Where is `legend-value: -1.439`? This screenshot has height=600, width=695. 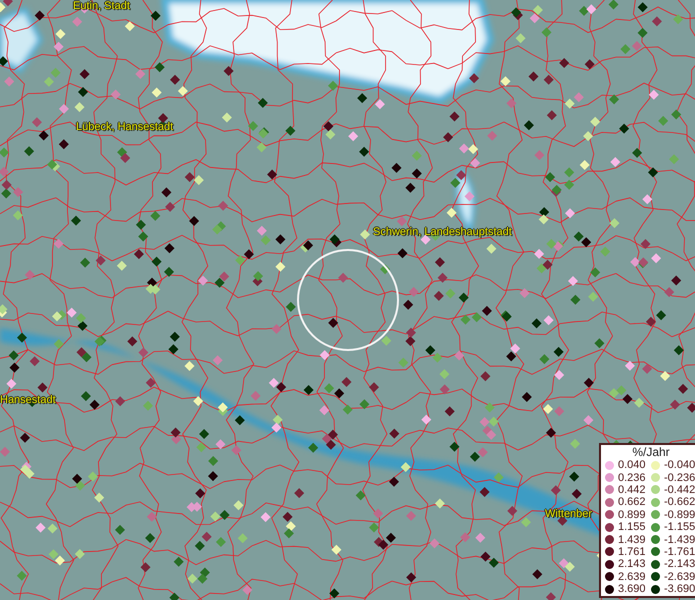 legend-value: -1.439 is located at coordinates (679, 540).